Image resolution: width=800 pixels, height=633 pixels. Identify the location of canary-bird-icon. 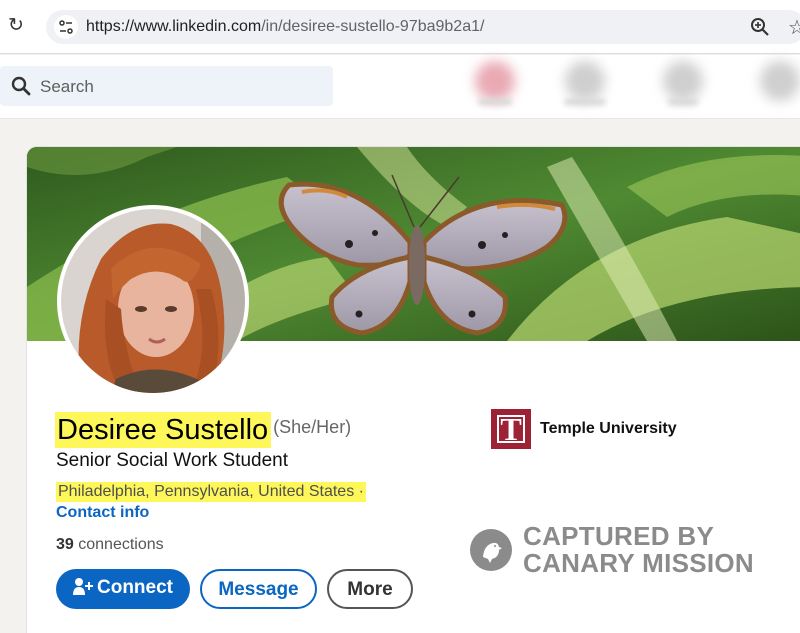
(491, 550).